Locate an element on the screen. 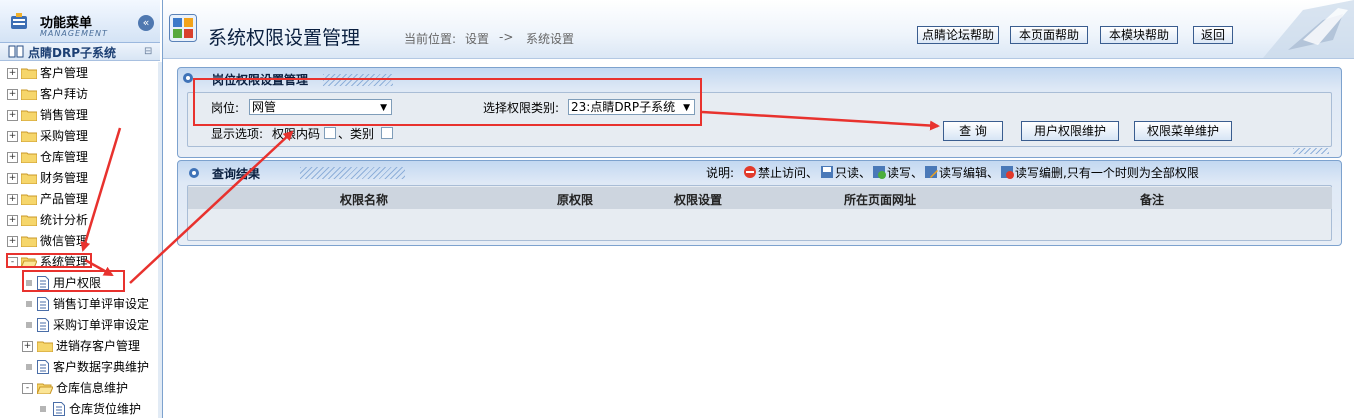 Image resolution: width=1354 pixels, height=419 pixels. system-bar: 点睛DRP子系统 ⊟ is located at coordinates (80, 52).